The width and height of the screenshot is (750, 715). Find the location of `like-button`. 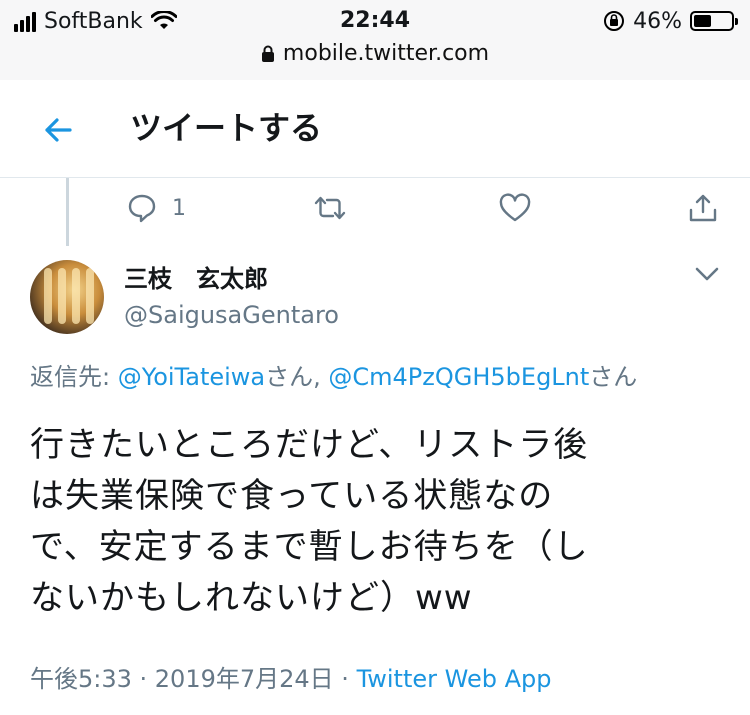

like-button is located at coordinates (515, 208).